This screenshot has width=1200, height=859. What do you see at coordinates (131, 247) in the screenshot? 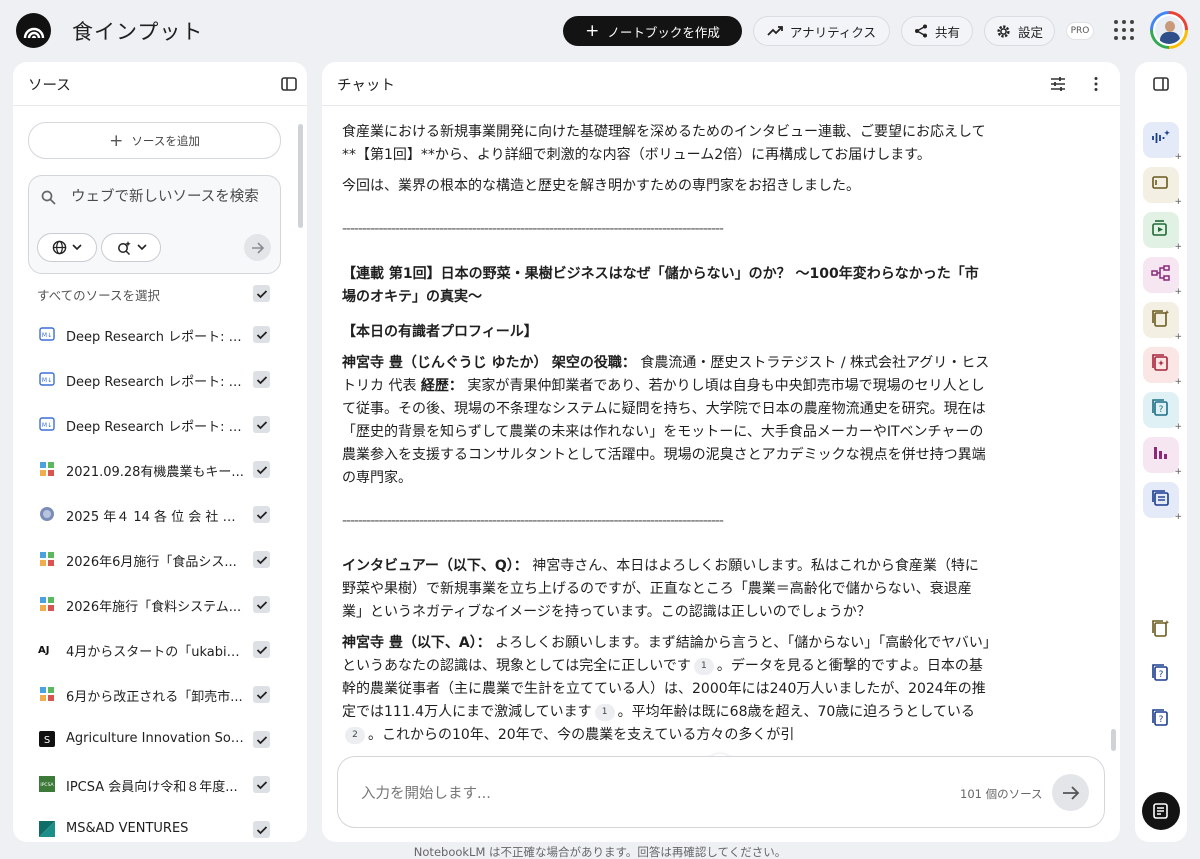
I see `research-mode-dropdown` at bounding box center [131, 247].